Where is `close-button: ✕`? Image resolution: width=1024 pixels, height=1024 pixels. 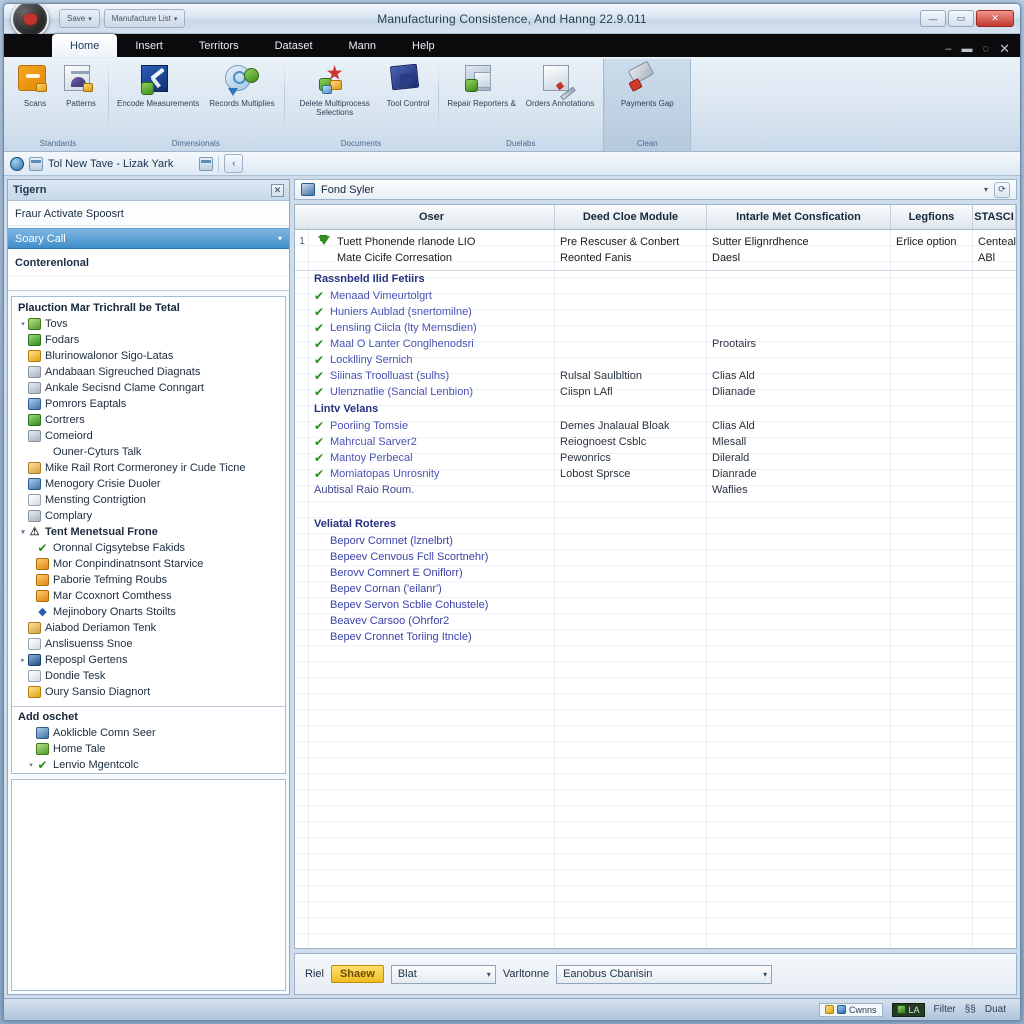
close-button: ✕ is located at coordinates (995, 18).